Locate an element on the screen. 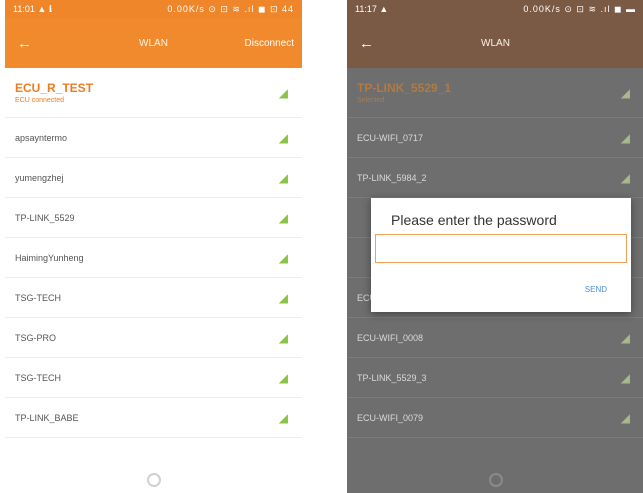  wifi-ssid: TP-LINK_BABE is located at coordinates (47, 417).